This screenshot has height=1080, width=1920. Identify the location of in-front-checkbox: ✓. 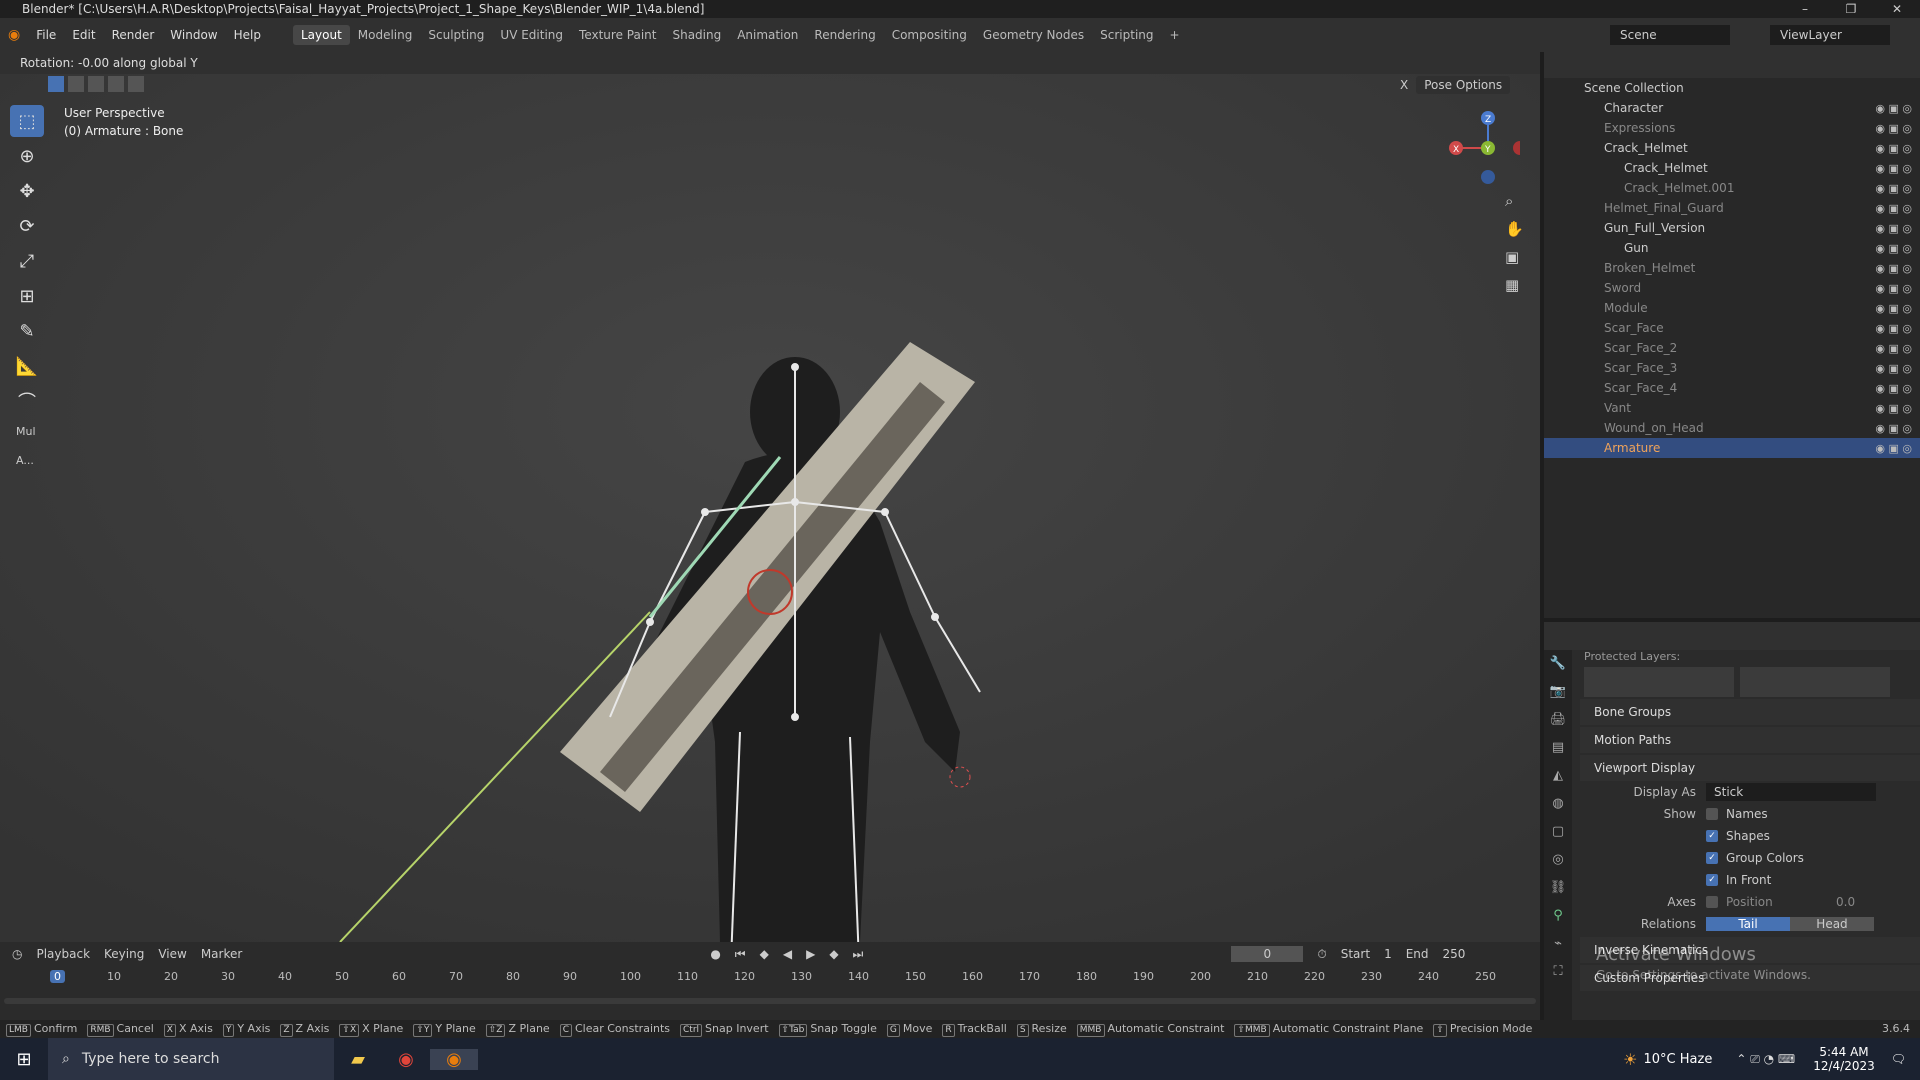
(1712, 880).